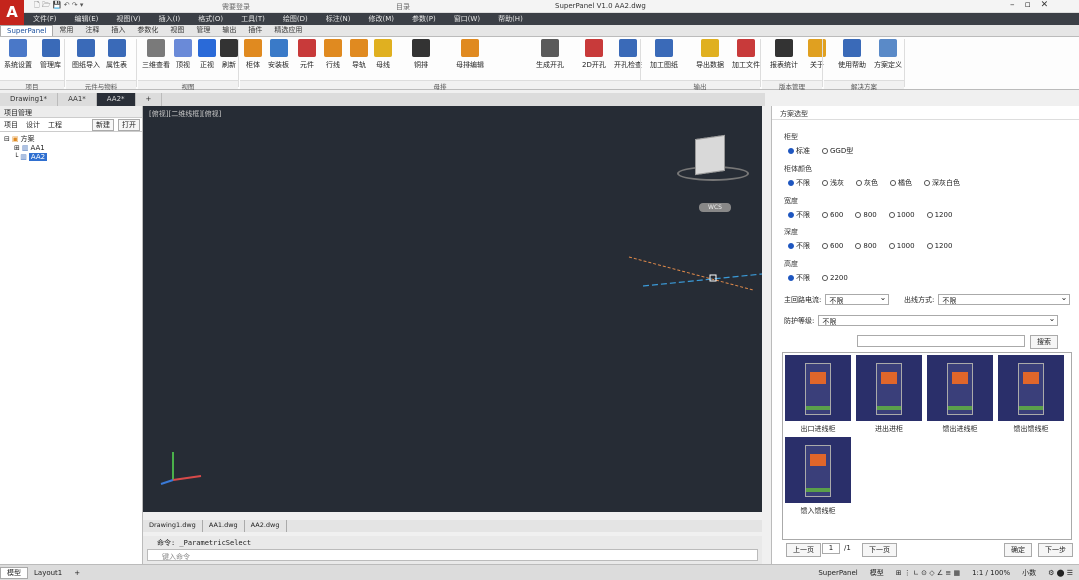  I want to click on scheme-thumbnail: 进出进柜, so click(889, 394).